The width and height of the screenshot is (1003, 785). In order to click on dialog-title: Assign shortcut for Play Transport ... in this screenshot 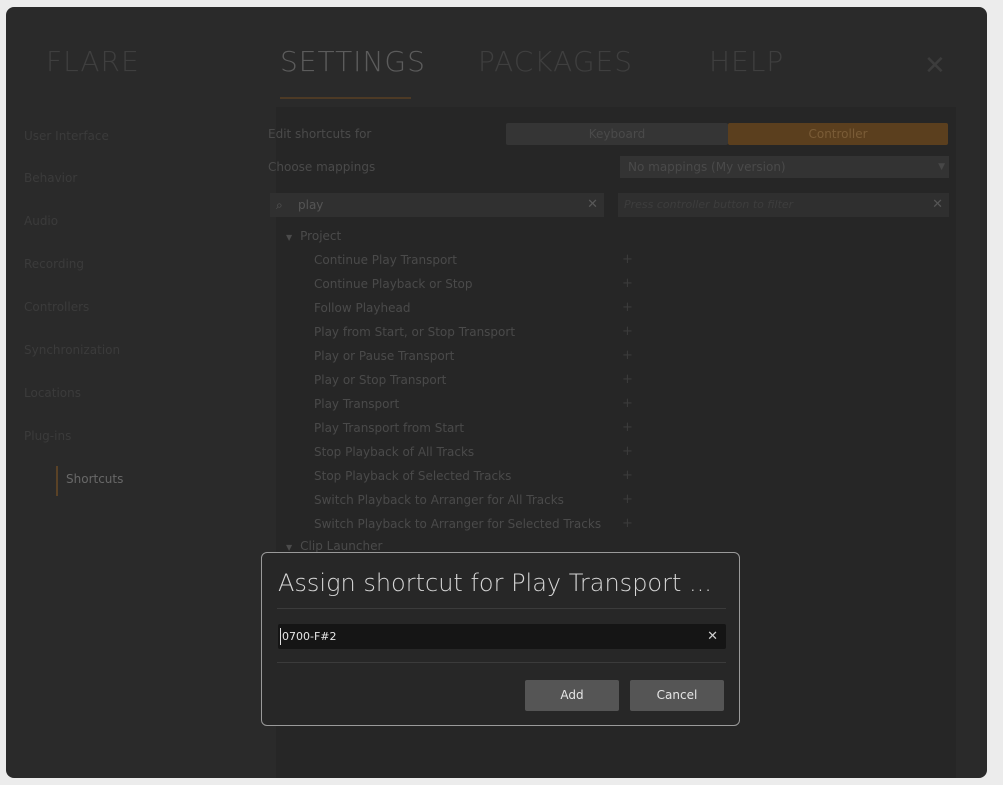, I will do `click(495, 583)`.